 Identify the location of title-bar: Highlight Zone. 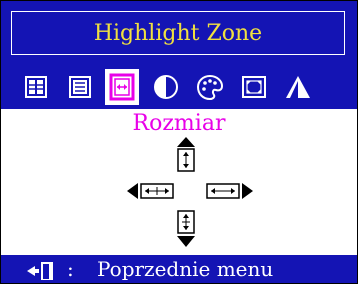
(178, 33).